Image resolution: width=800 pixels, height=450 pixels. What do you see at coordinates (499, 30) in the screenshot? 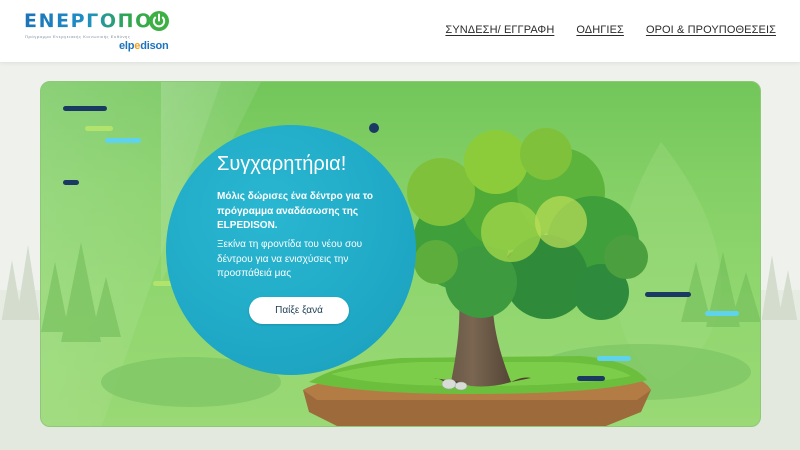
I see `nav-login-register: ΣΥΝΔΕΣΗ/ ΕΓΓΡΑΦΗ` at bounding box center [499, 30].